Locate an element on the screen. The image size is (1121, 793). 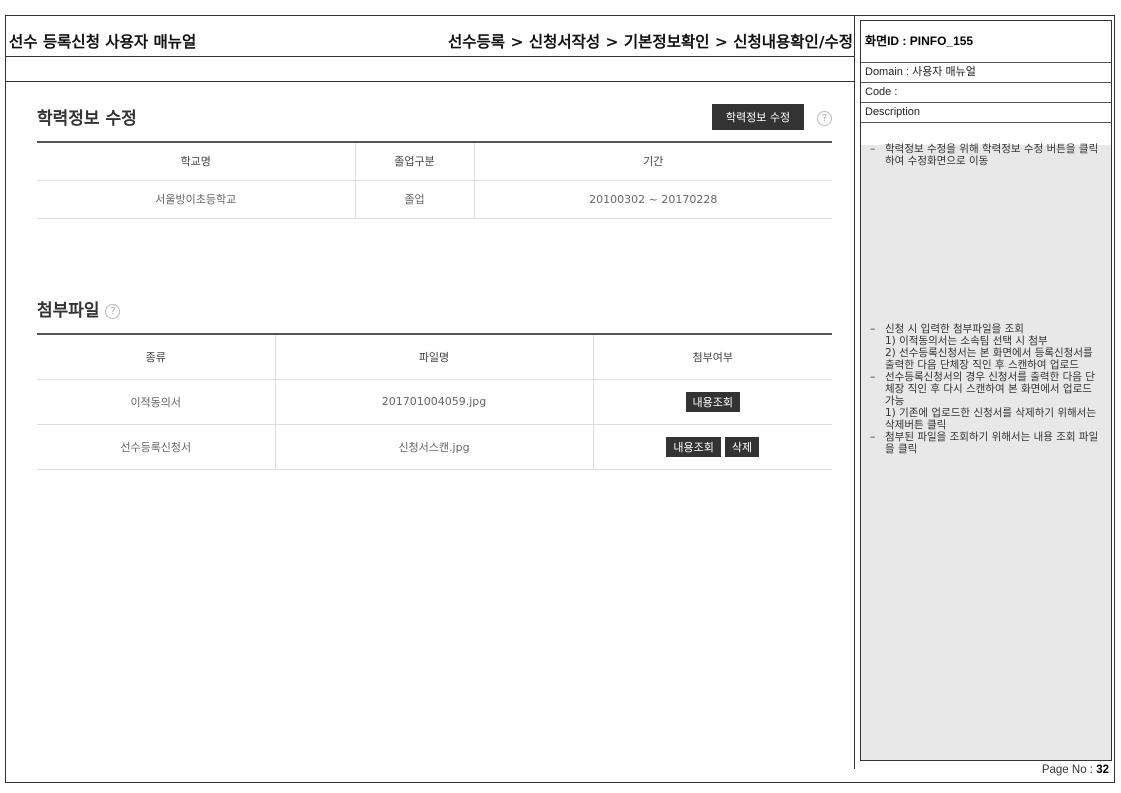
description-item: 학력정보 수정을 위해 학력정보 수정 버튼을 클릭하여 수정화면으로 이동 is located at coordinates (982, 155).